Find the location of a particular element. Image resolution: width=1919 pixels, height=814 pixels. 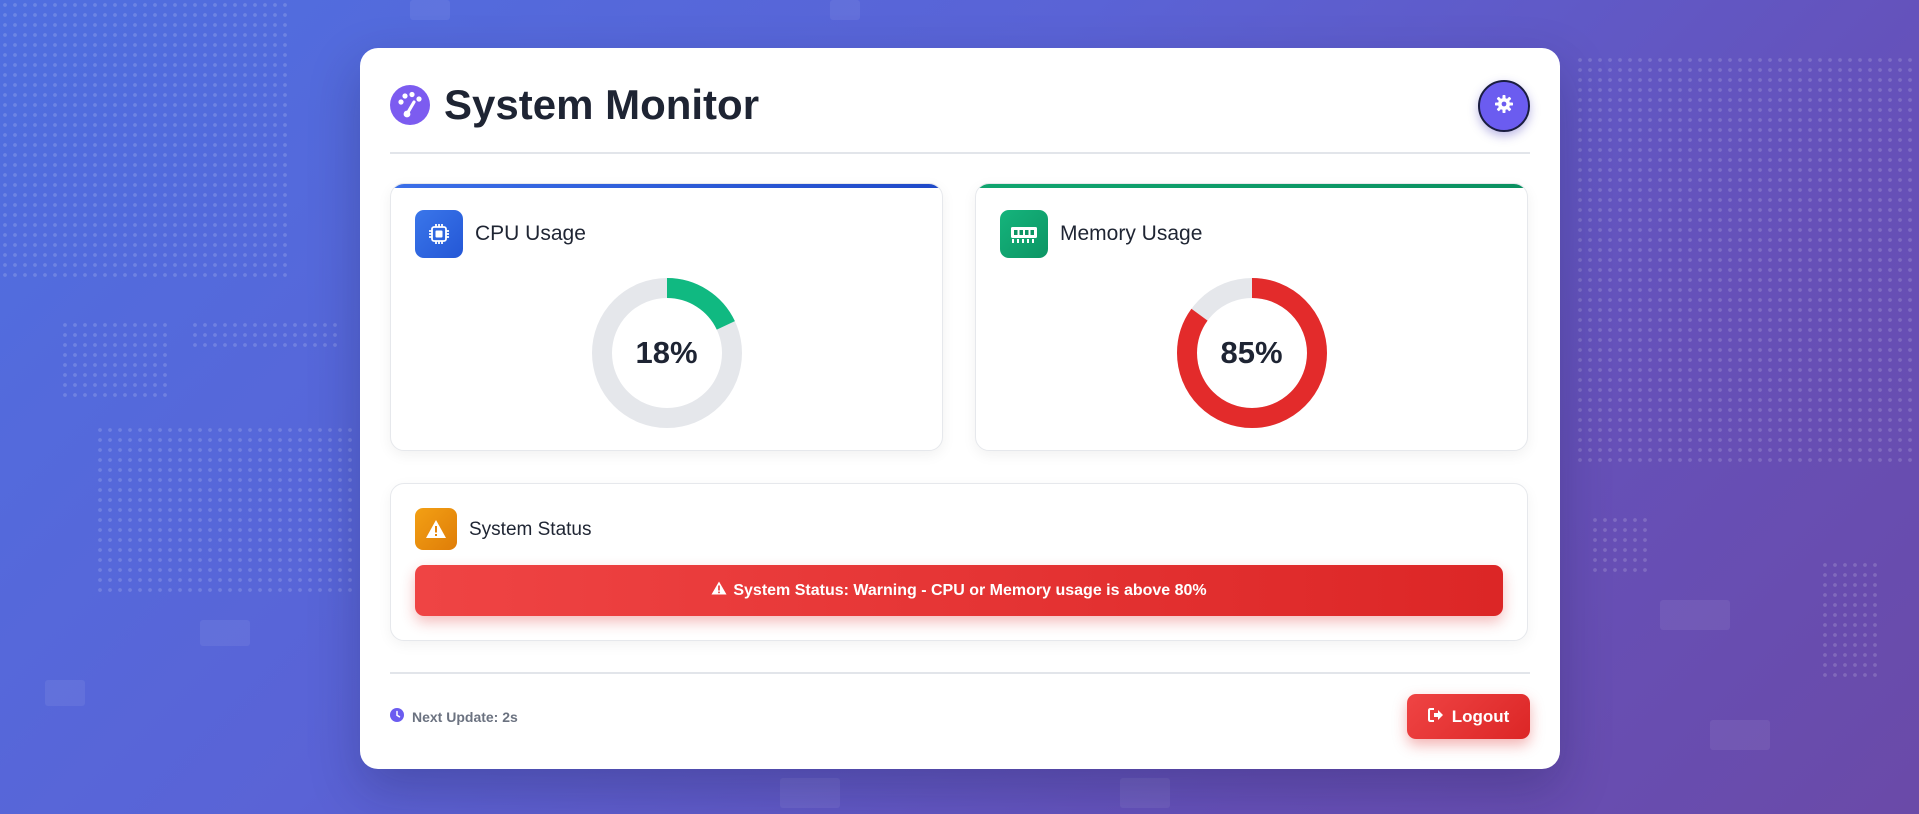

gear-icon is located at coordinates (1504, 106).